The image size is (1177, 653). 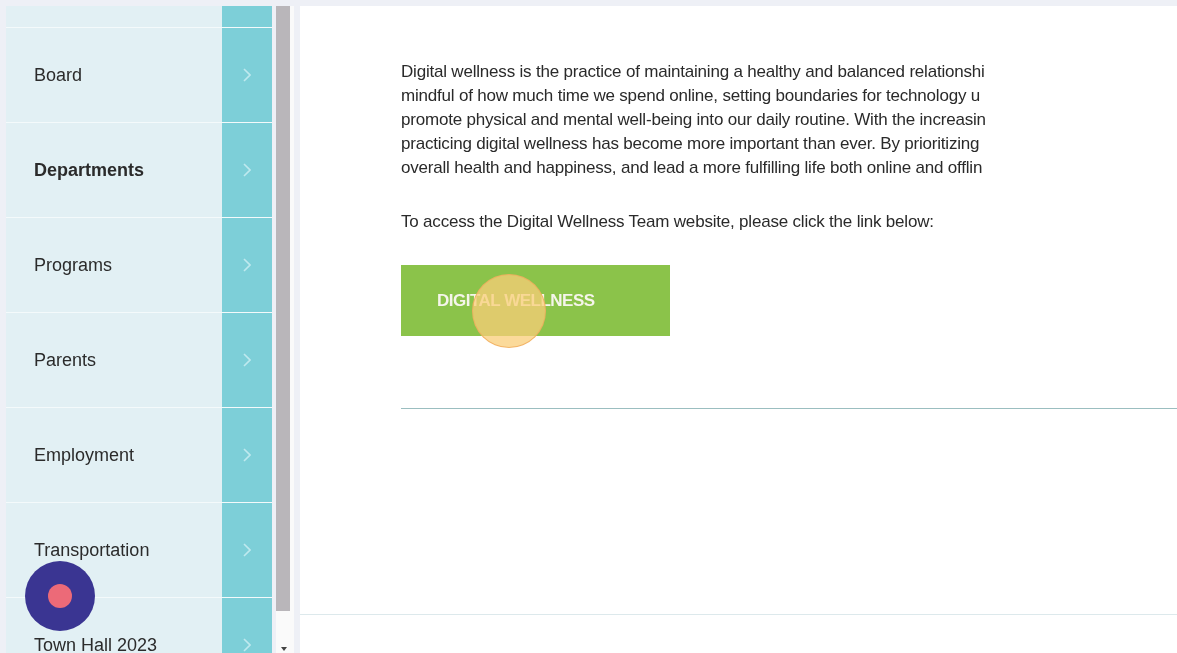 I want to click on nav-item: Parents, so click(x=114, y=360).